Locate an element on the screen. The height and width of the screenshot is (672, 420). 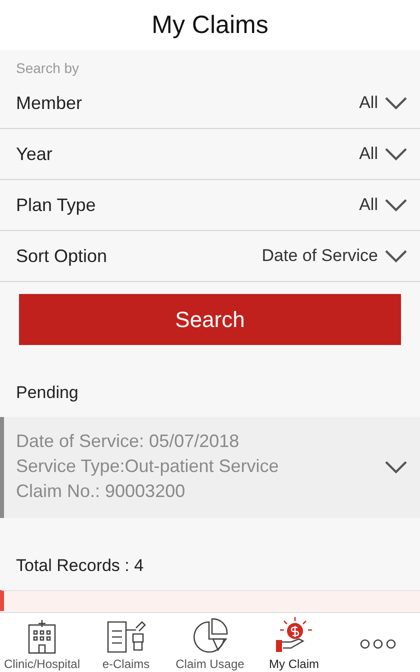
tab-item: Claim Usage is located at coordinates (210, 642).